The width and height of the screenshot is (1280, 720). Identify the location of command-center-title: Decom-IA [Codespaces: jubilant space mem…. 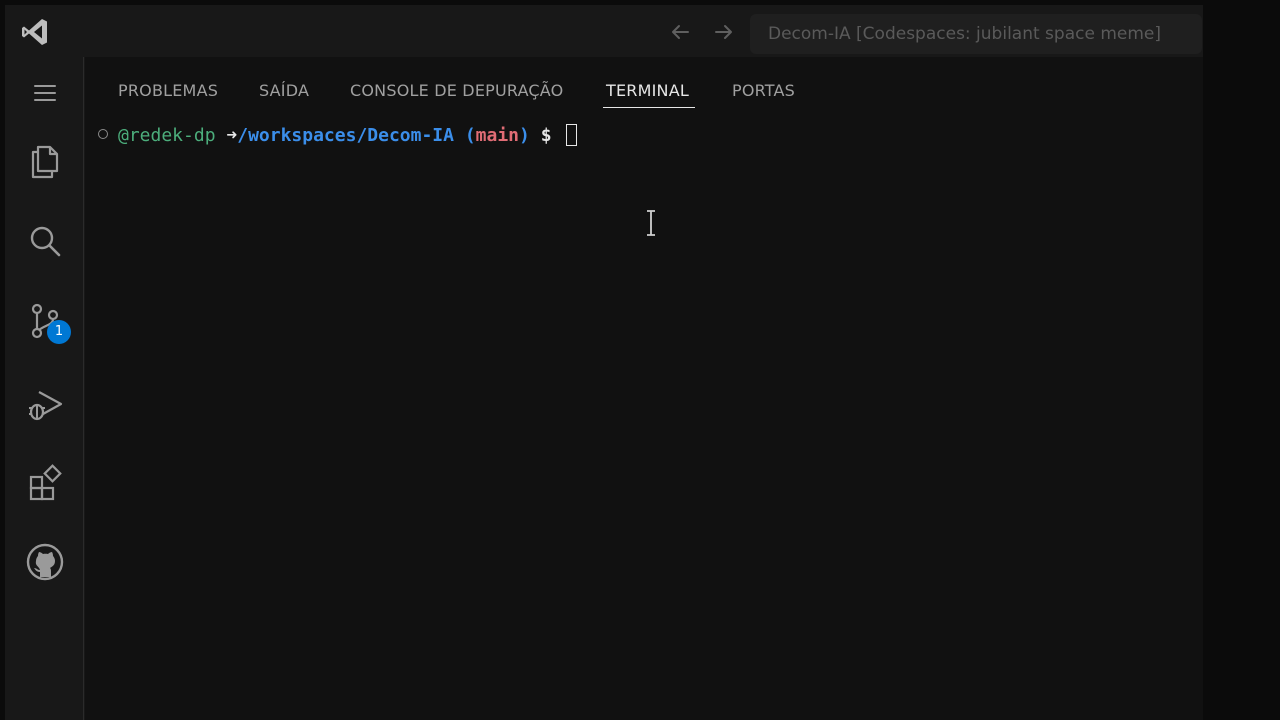
(976, 34).